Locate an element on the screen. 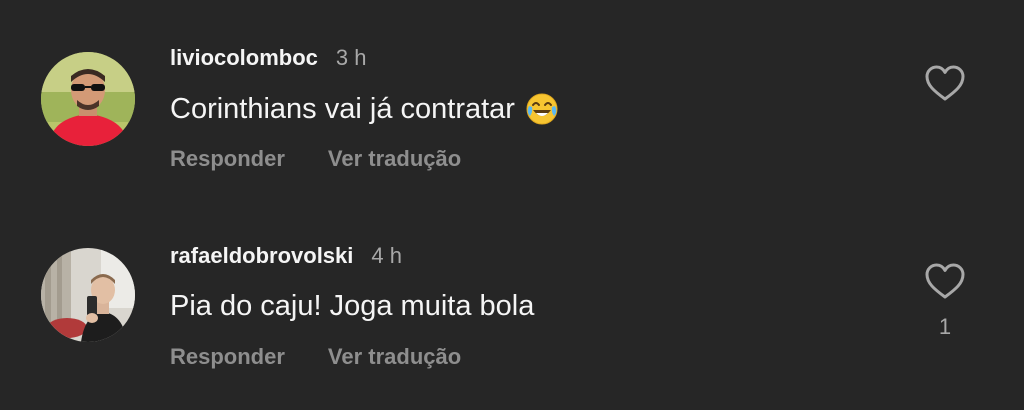 This screenshot has width=1024, height=410. like-count: 1 is located at coordinates (945, 327).